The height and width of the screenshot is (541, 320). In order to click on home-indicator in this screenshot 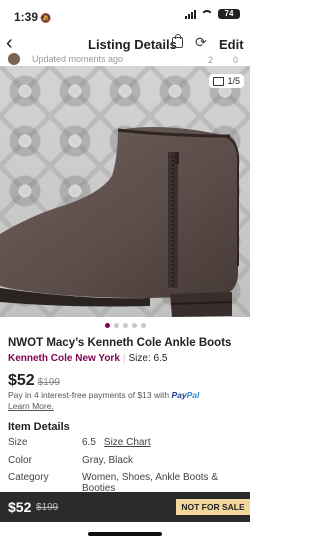, I will do `click(125, 534)`.